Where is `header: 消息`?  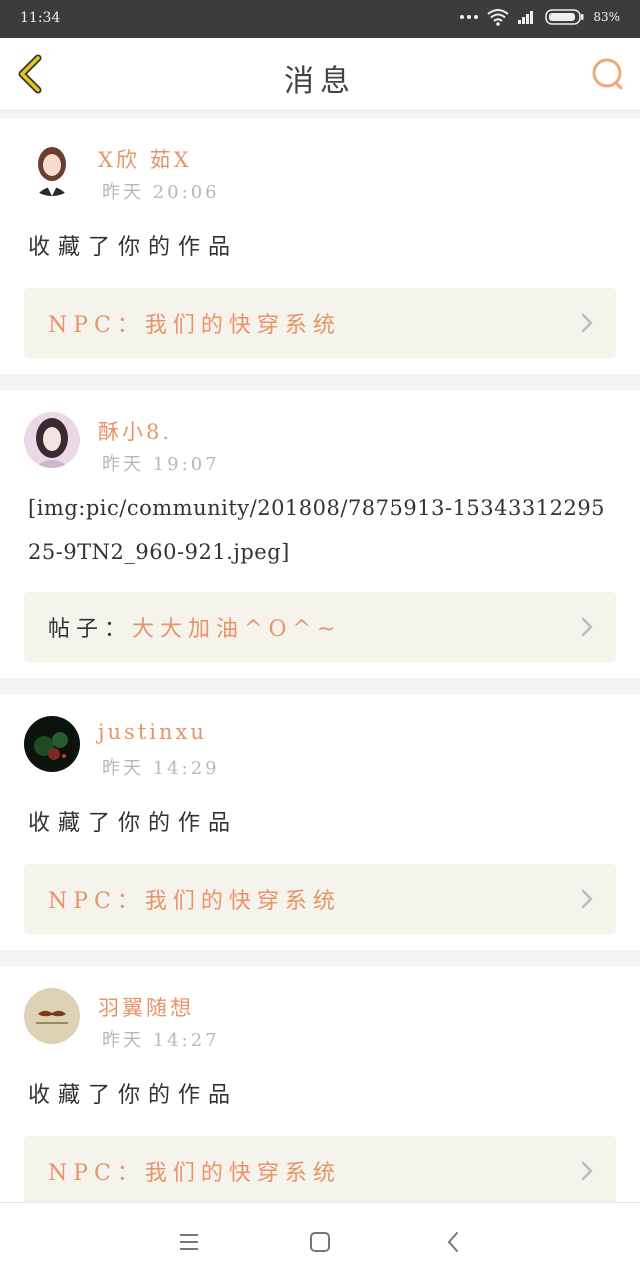
header: 消息 is located at coordinates (320, 74).